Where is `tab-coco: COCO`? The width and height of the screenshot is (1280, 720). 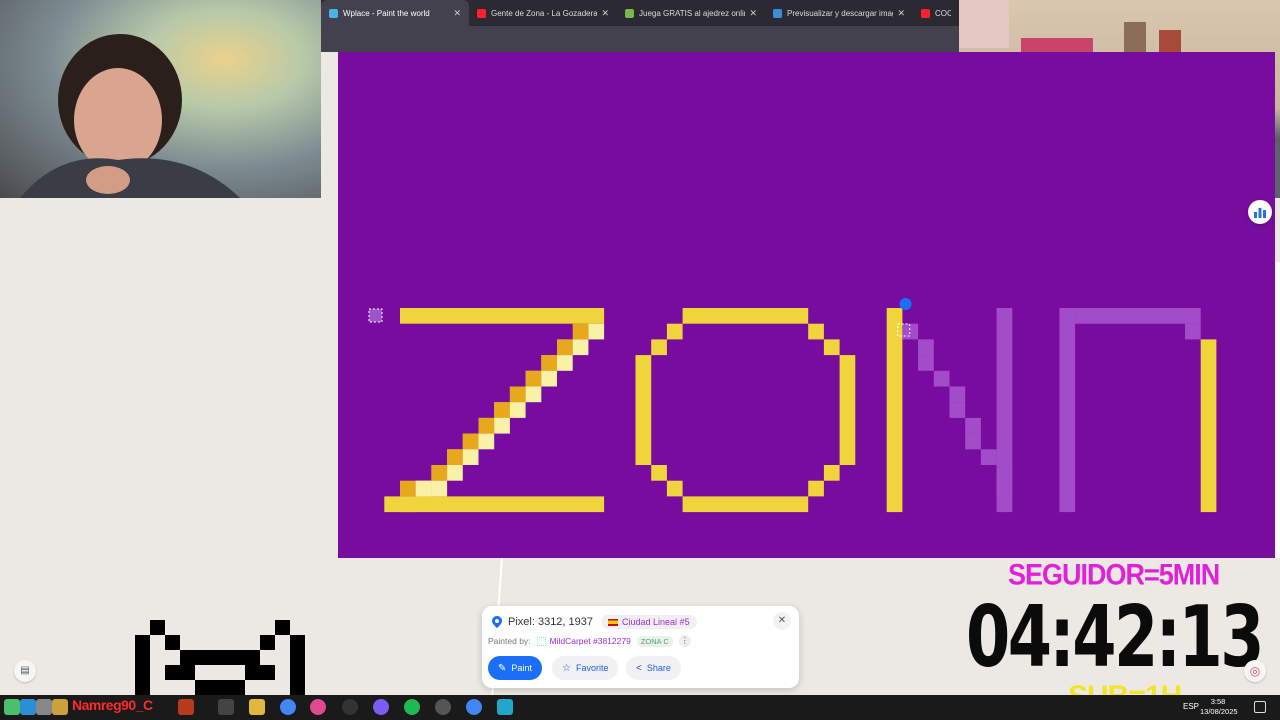
tab-coco: COCO is located at coordinates (936, 13).